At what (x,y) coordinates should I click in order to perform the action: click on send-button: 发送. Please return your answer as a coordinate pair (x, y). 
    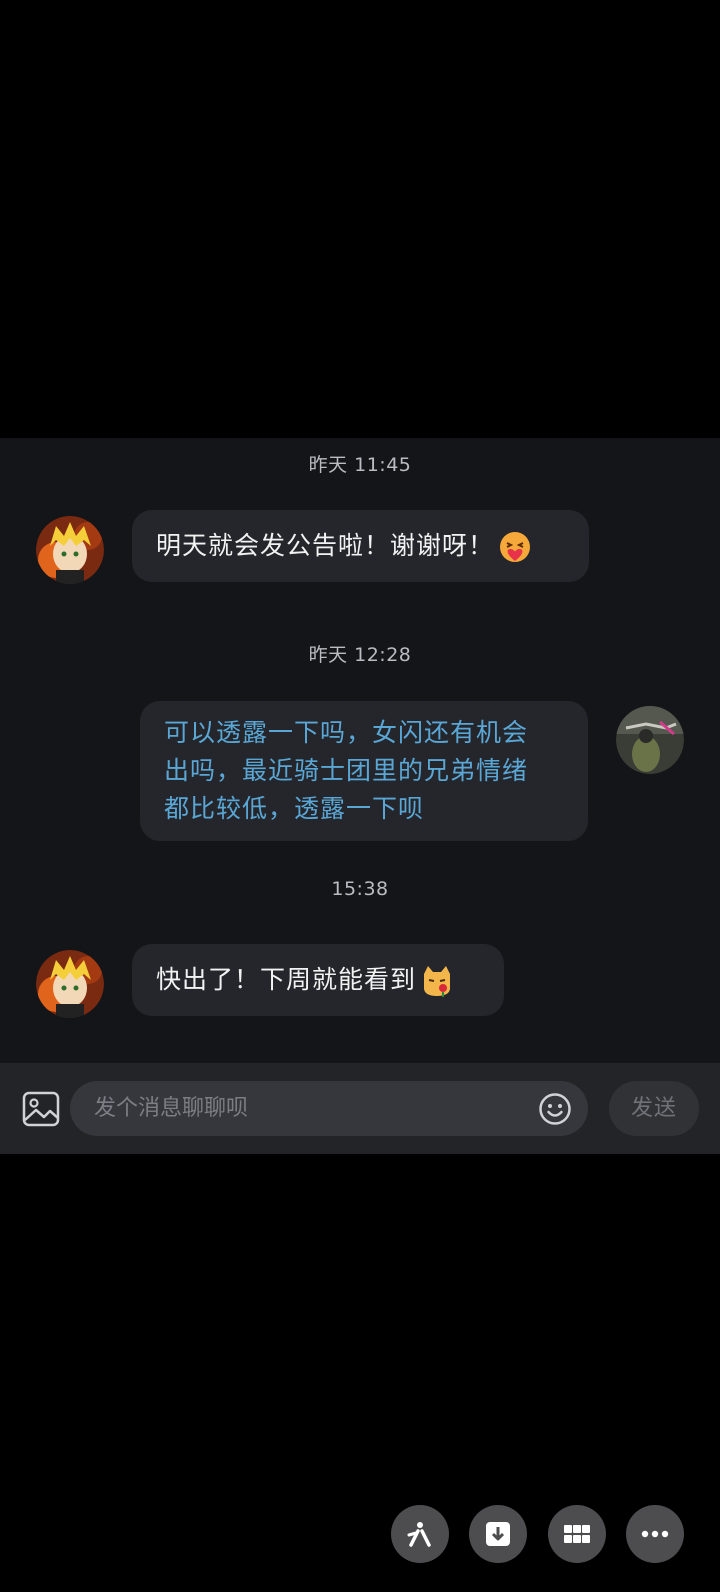
    Looking at the image, I should click on (654, 1108).